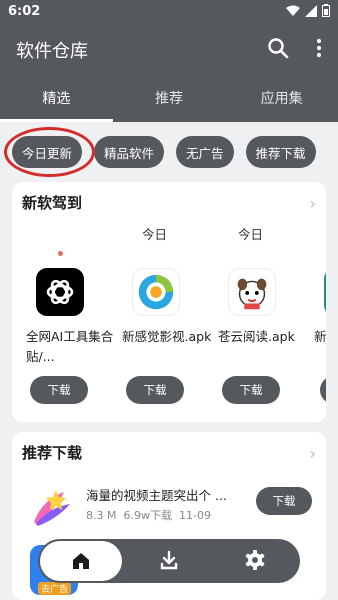  I want to click on app-item: 新感觉影视.apk 下载, so click(164, 336).